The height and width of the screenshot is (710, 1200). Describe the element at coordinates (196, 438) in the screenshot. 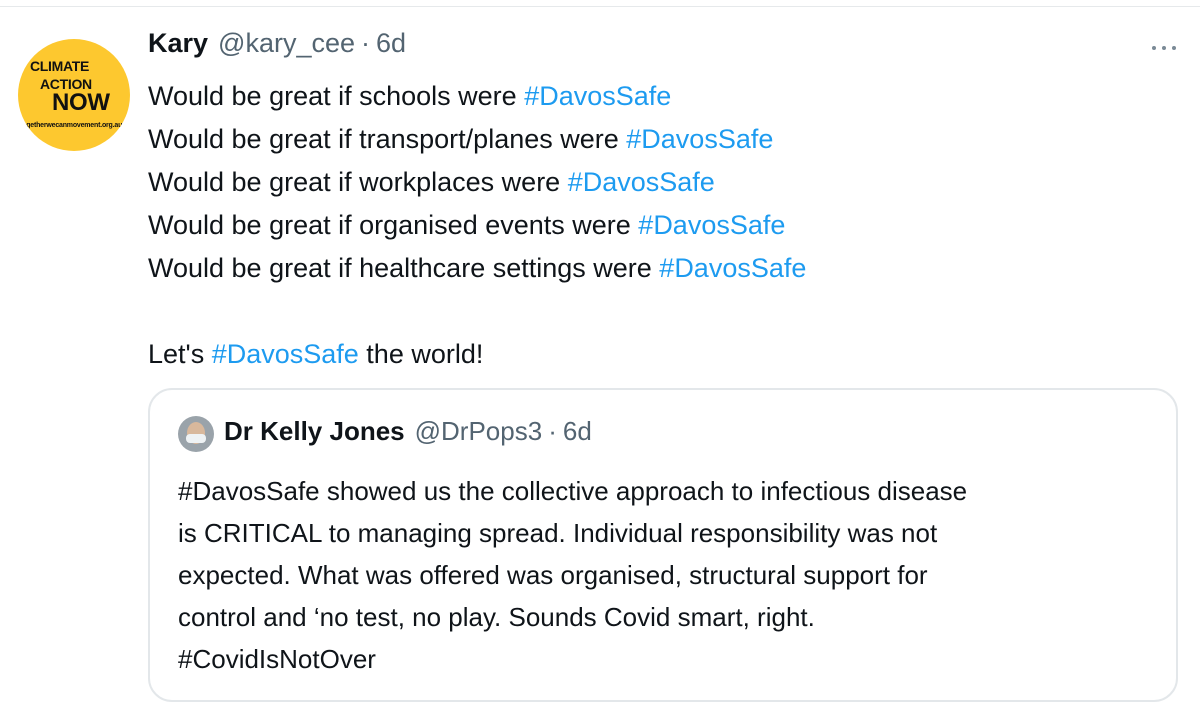

I see `avatar-mask` at that location.